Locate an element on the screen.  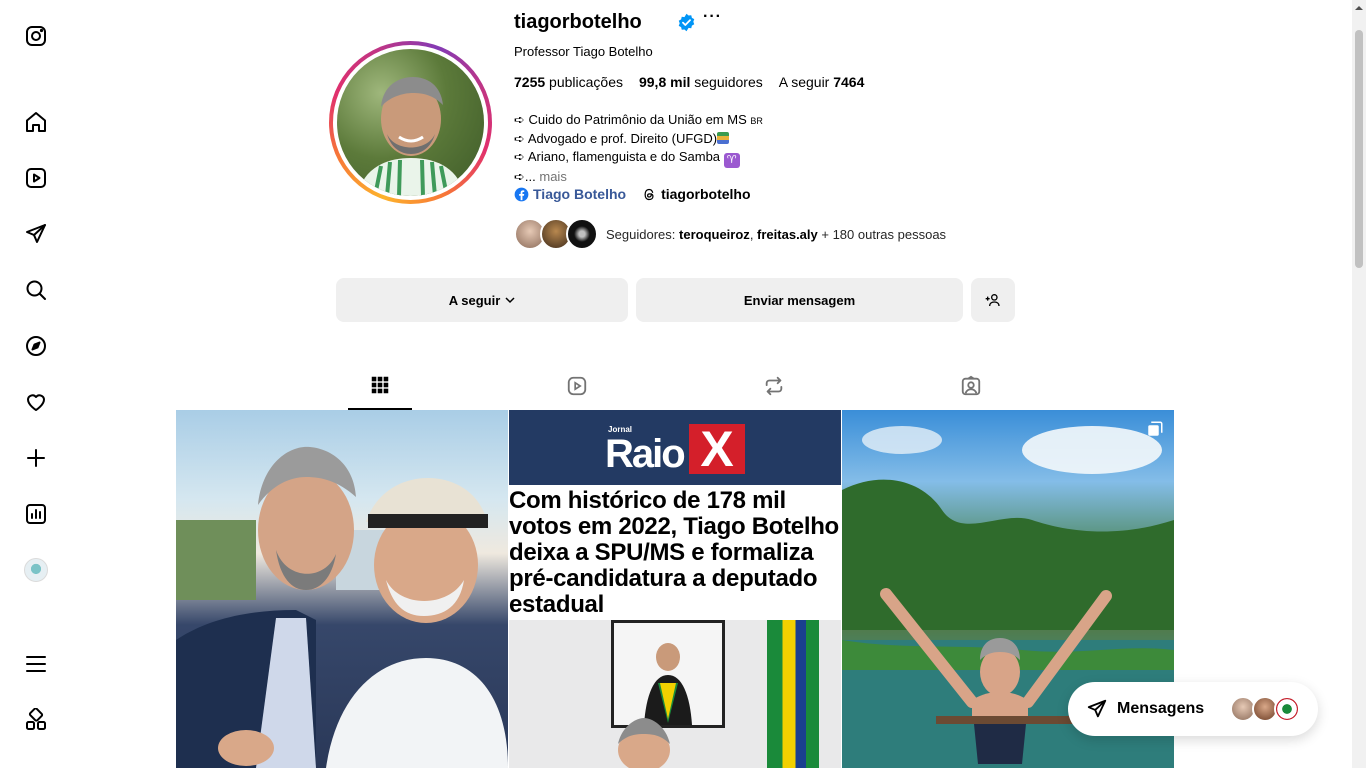
following-button: A seguir is located at coordinates (482, 300).